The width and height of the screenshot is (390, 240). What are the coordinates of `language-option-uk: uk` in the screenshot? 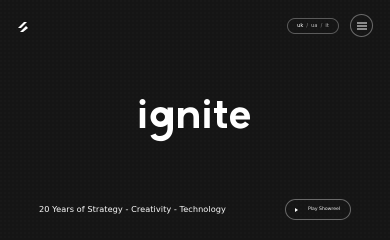 It's located at (300, 26).